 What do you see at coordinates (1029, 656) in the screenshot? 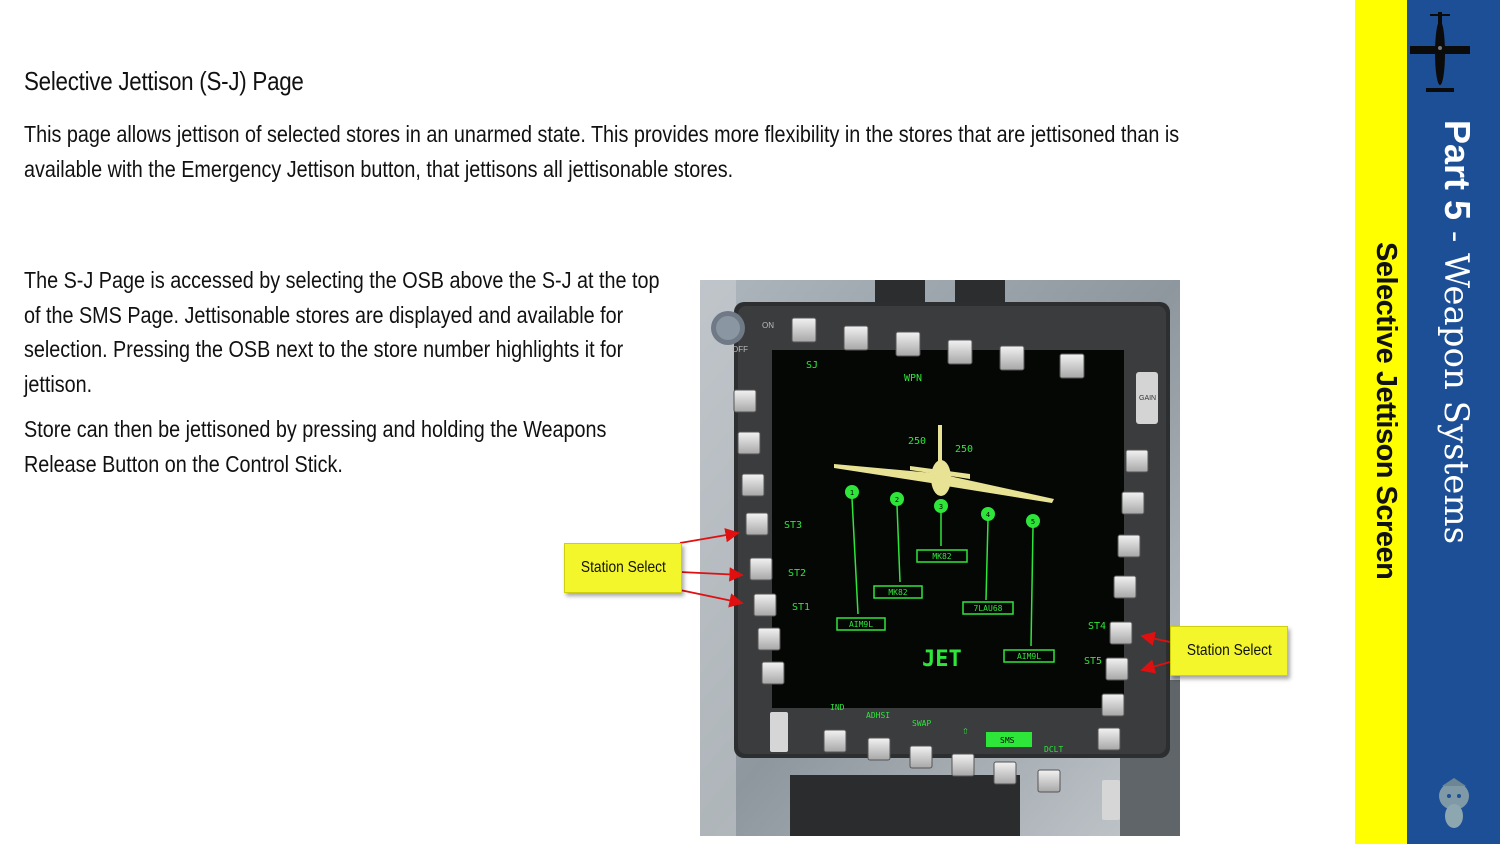
I see `store-5: AIM9L` at bounding box center [1029, 656].